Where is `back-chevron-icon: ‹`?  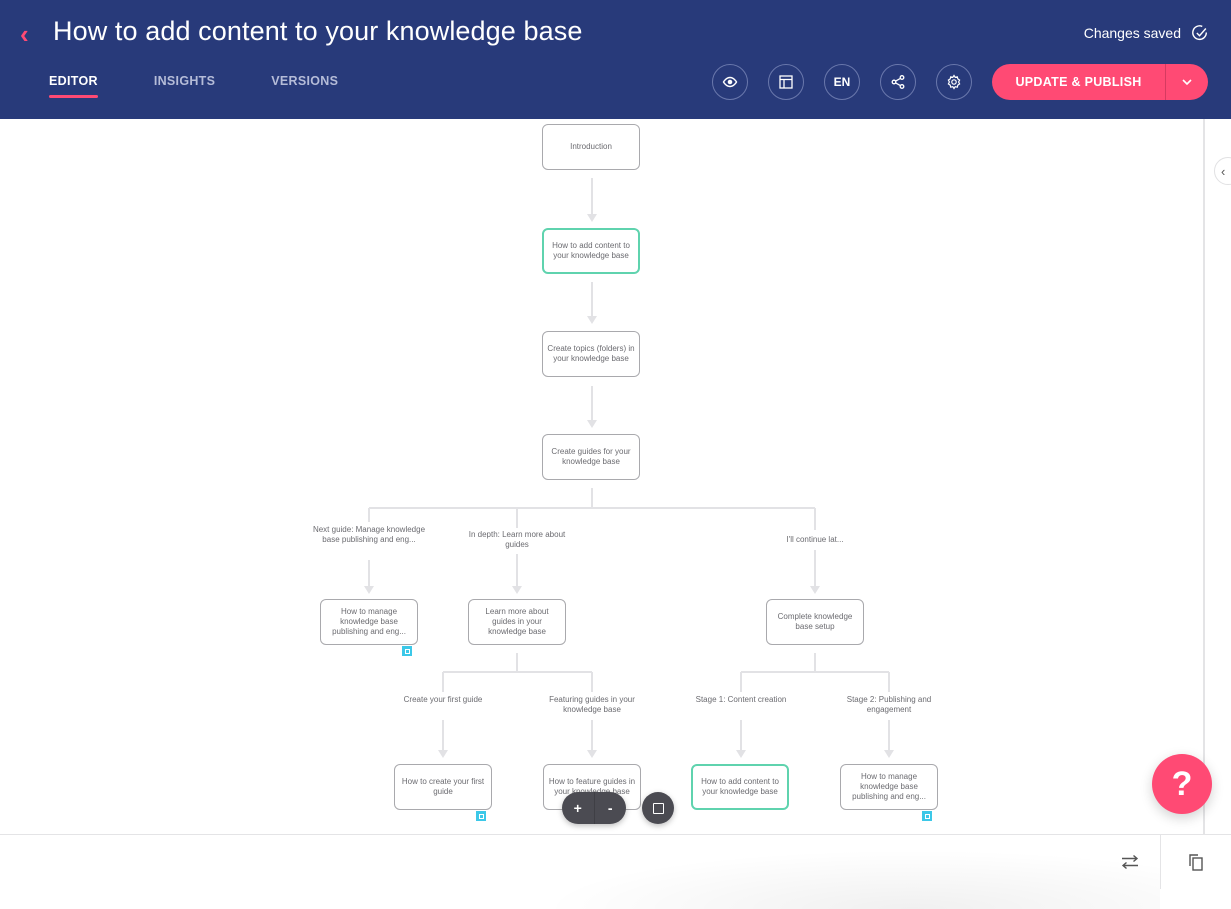
back-chevron-icon: ‹ is located at coordinates (31, 34).